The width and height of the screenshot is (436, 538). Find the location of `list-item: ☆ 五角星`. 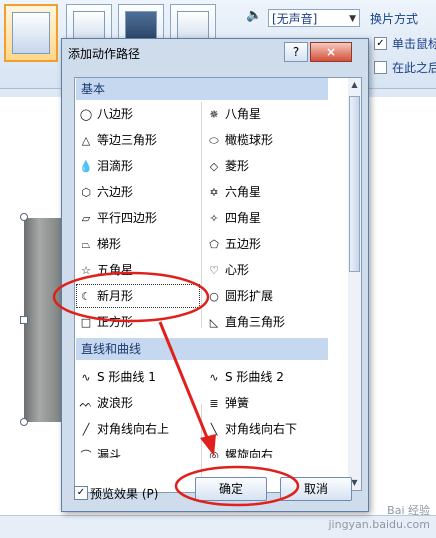

list-item: ☆ 五角星 is located at coordinates (106, 270).